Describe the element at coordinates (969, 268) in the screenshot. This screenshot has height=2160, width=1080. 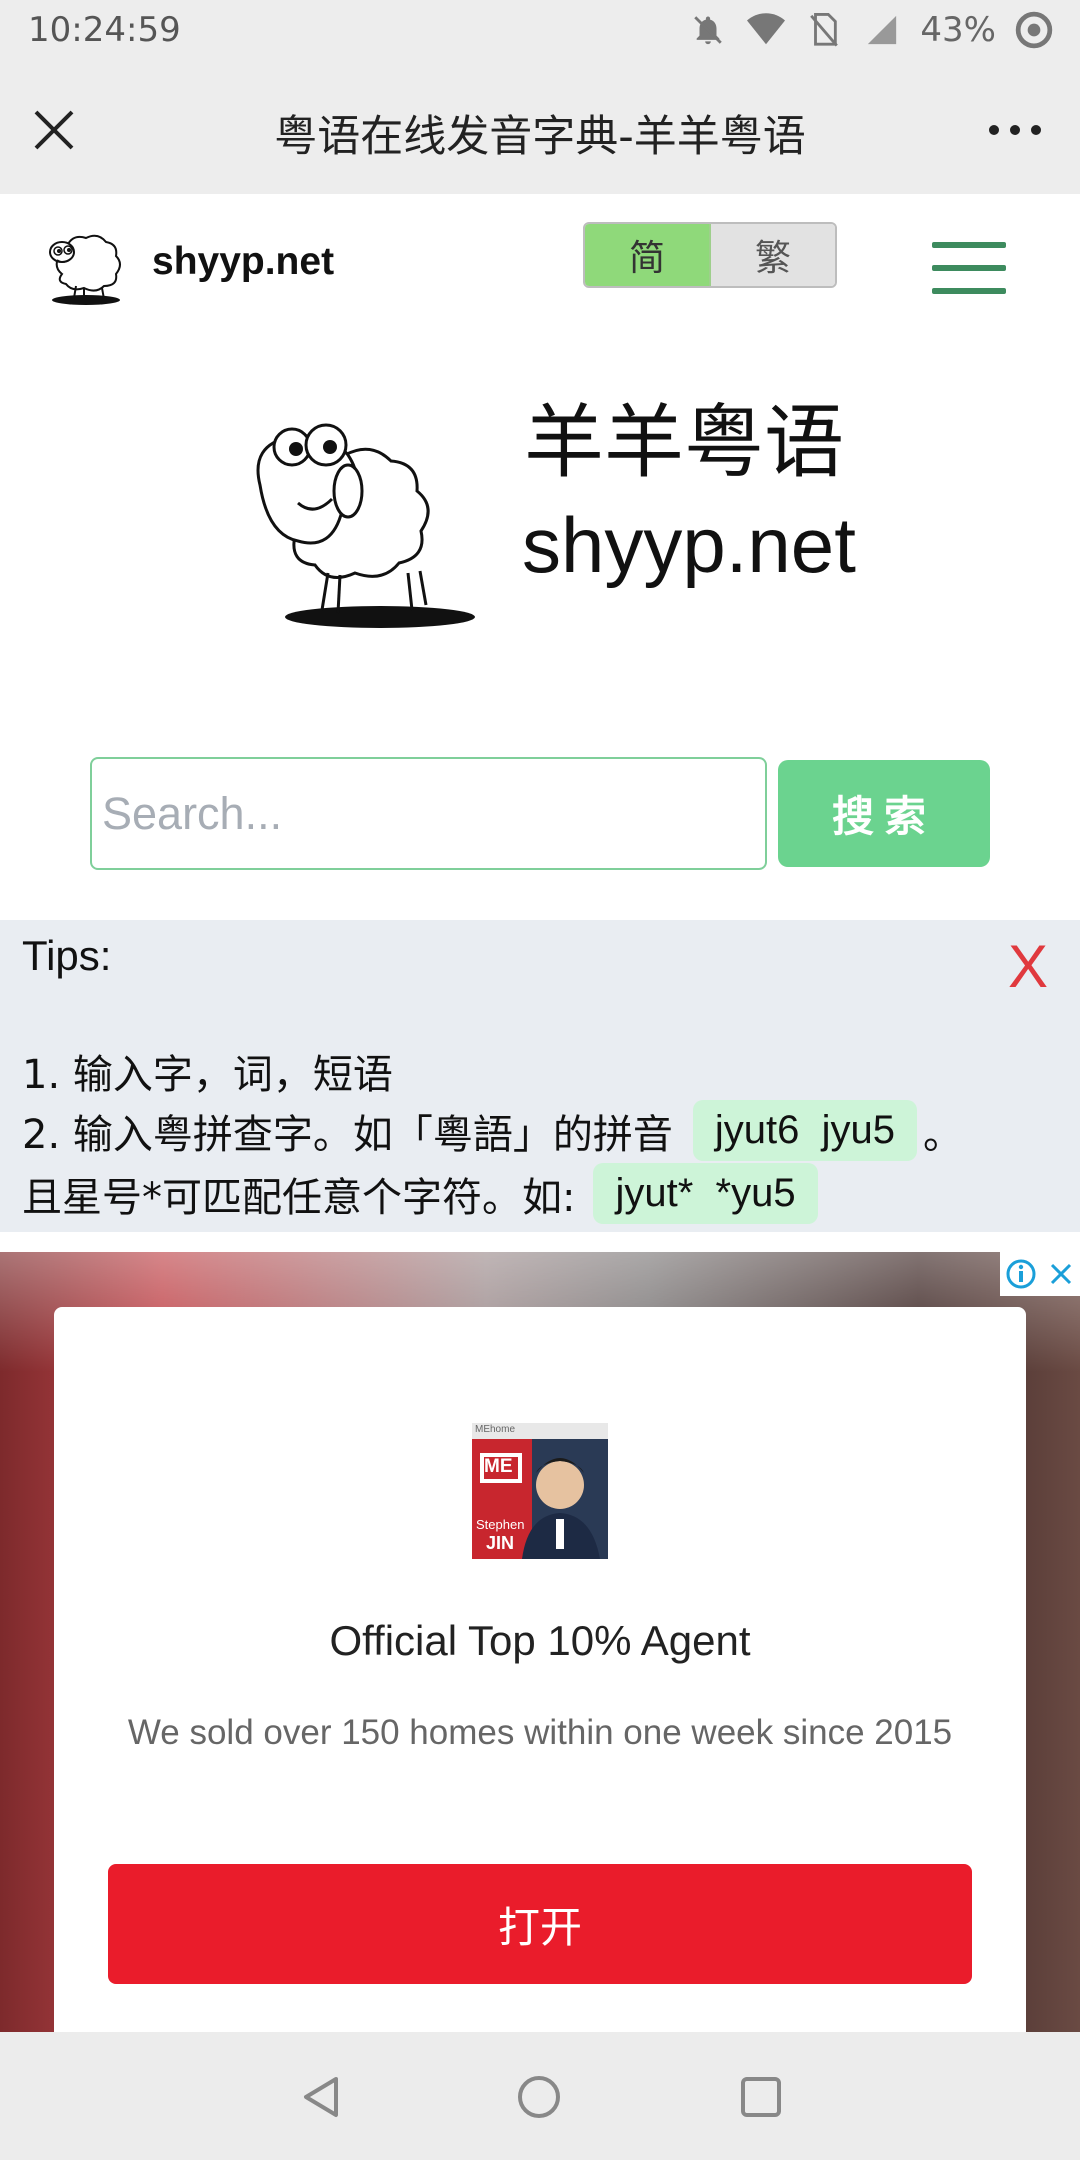
I see `hamburger-menu-icon` at that location.